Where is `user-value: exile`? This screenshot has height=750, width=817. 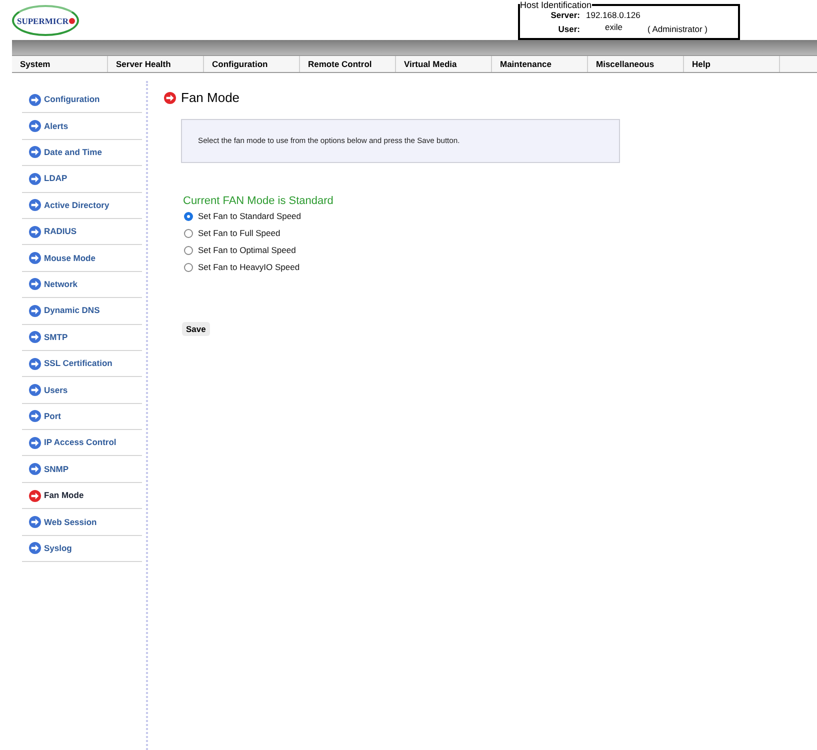
user-value: exile is located at coordinates (613, 28).